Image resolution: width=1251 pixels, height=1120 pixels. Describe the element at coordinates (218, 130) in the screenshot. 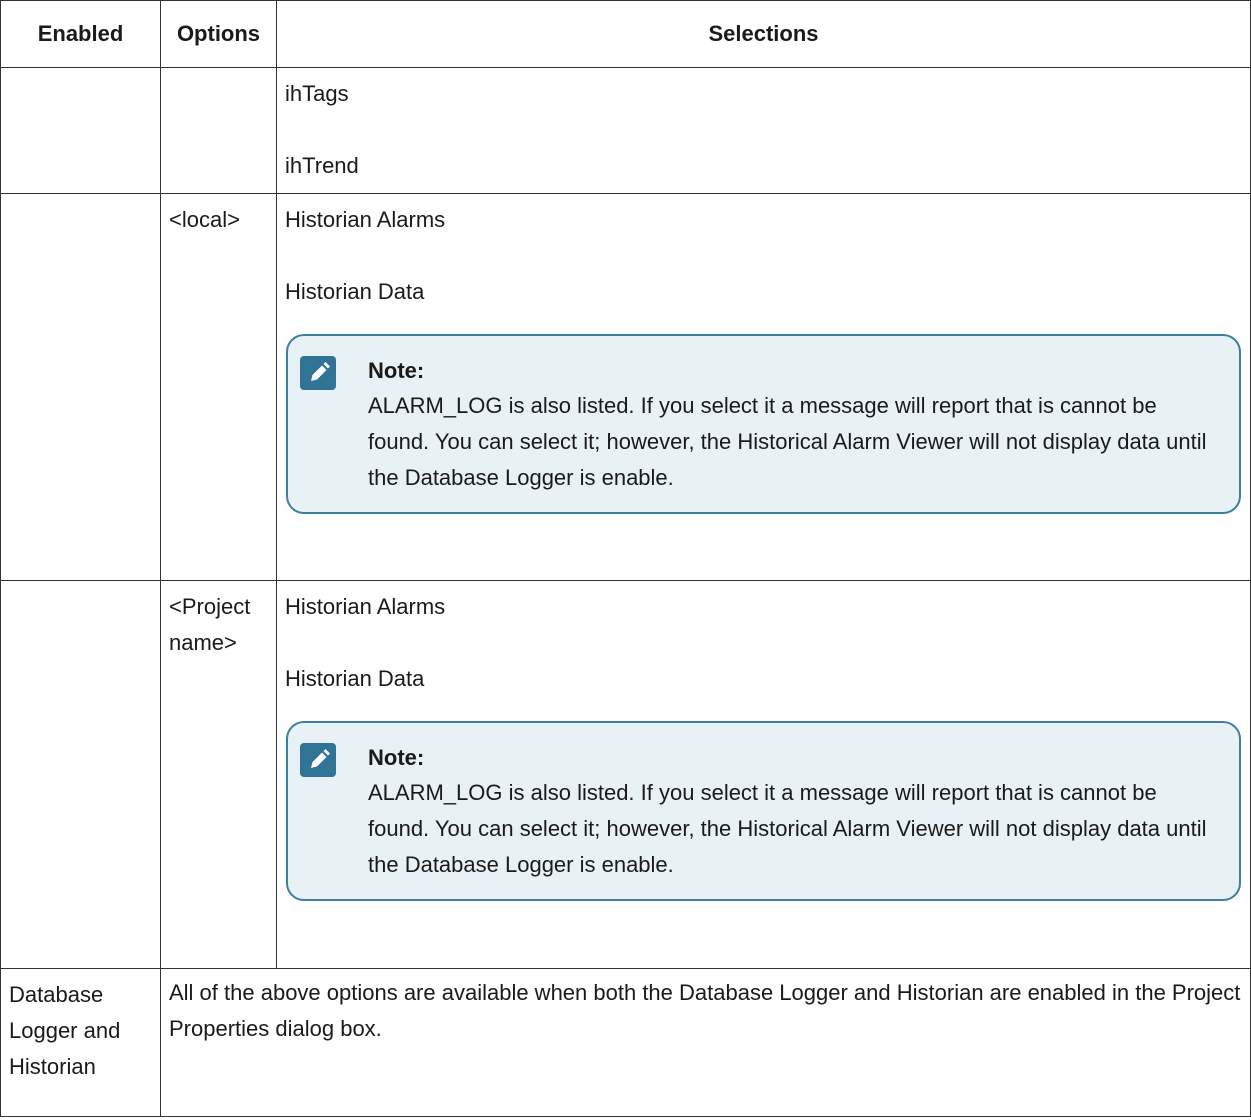

I see `cell-option` at that location.